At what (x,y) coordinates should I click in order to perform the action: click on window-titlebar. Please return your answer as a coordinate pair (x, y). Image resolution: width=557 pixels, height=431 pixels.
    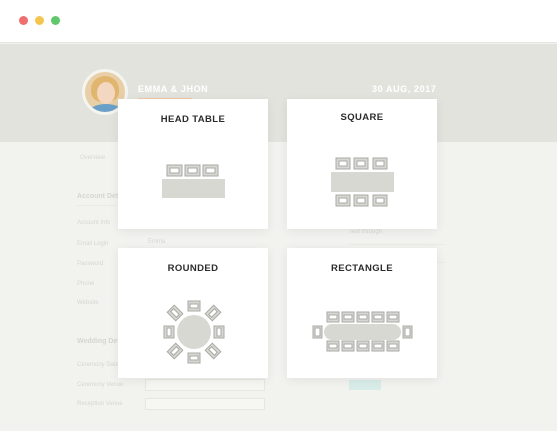
    Looking at the image, I should click on (278, 21).